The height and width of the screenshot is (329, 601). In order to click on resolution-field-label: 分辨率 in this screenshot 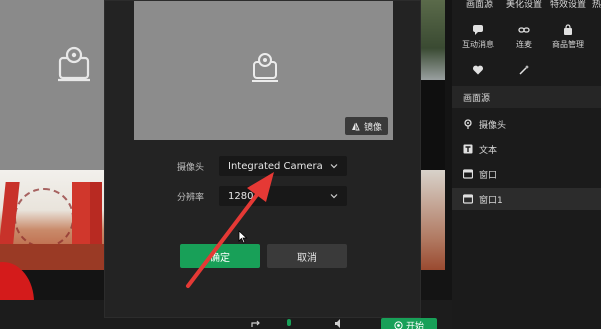, I will do `click(191, 198)`.